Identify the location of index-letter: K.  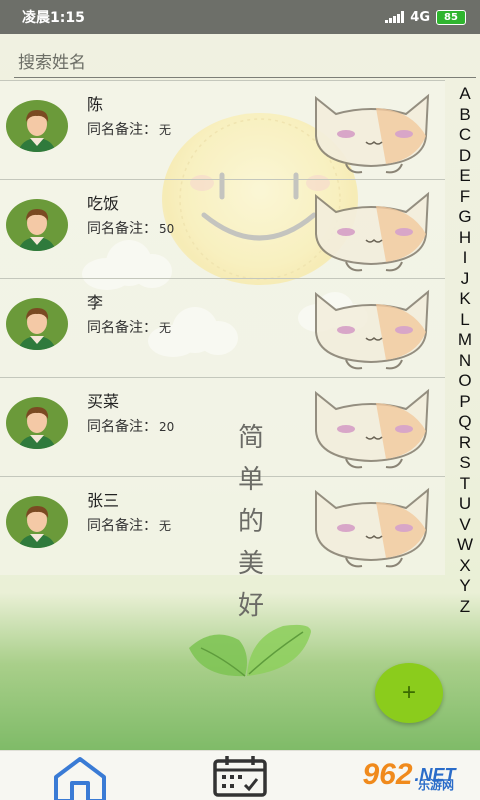
(464, 299).